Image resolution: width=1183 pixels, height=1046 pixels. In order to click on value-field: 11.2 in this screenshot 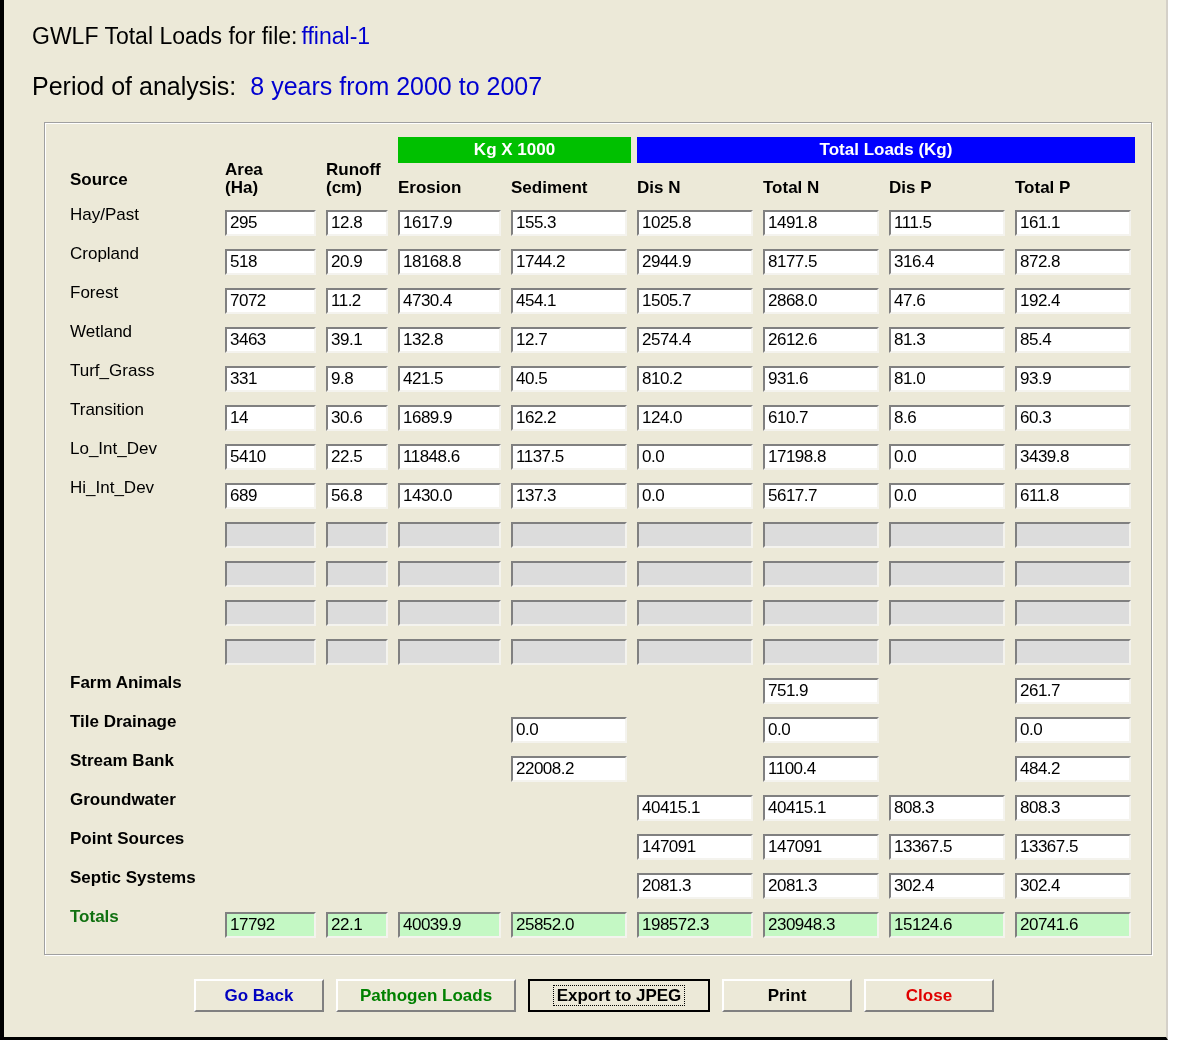, I will do `click(357, 301)`.